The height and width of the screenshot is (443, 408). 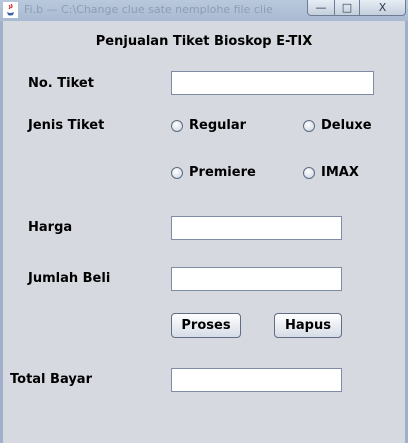 What do you see at coordinates (61, 83) in the screenshot?
I see `no-tiket-label: No. Tiket` at bounding box center [61, 83].